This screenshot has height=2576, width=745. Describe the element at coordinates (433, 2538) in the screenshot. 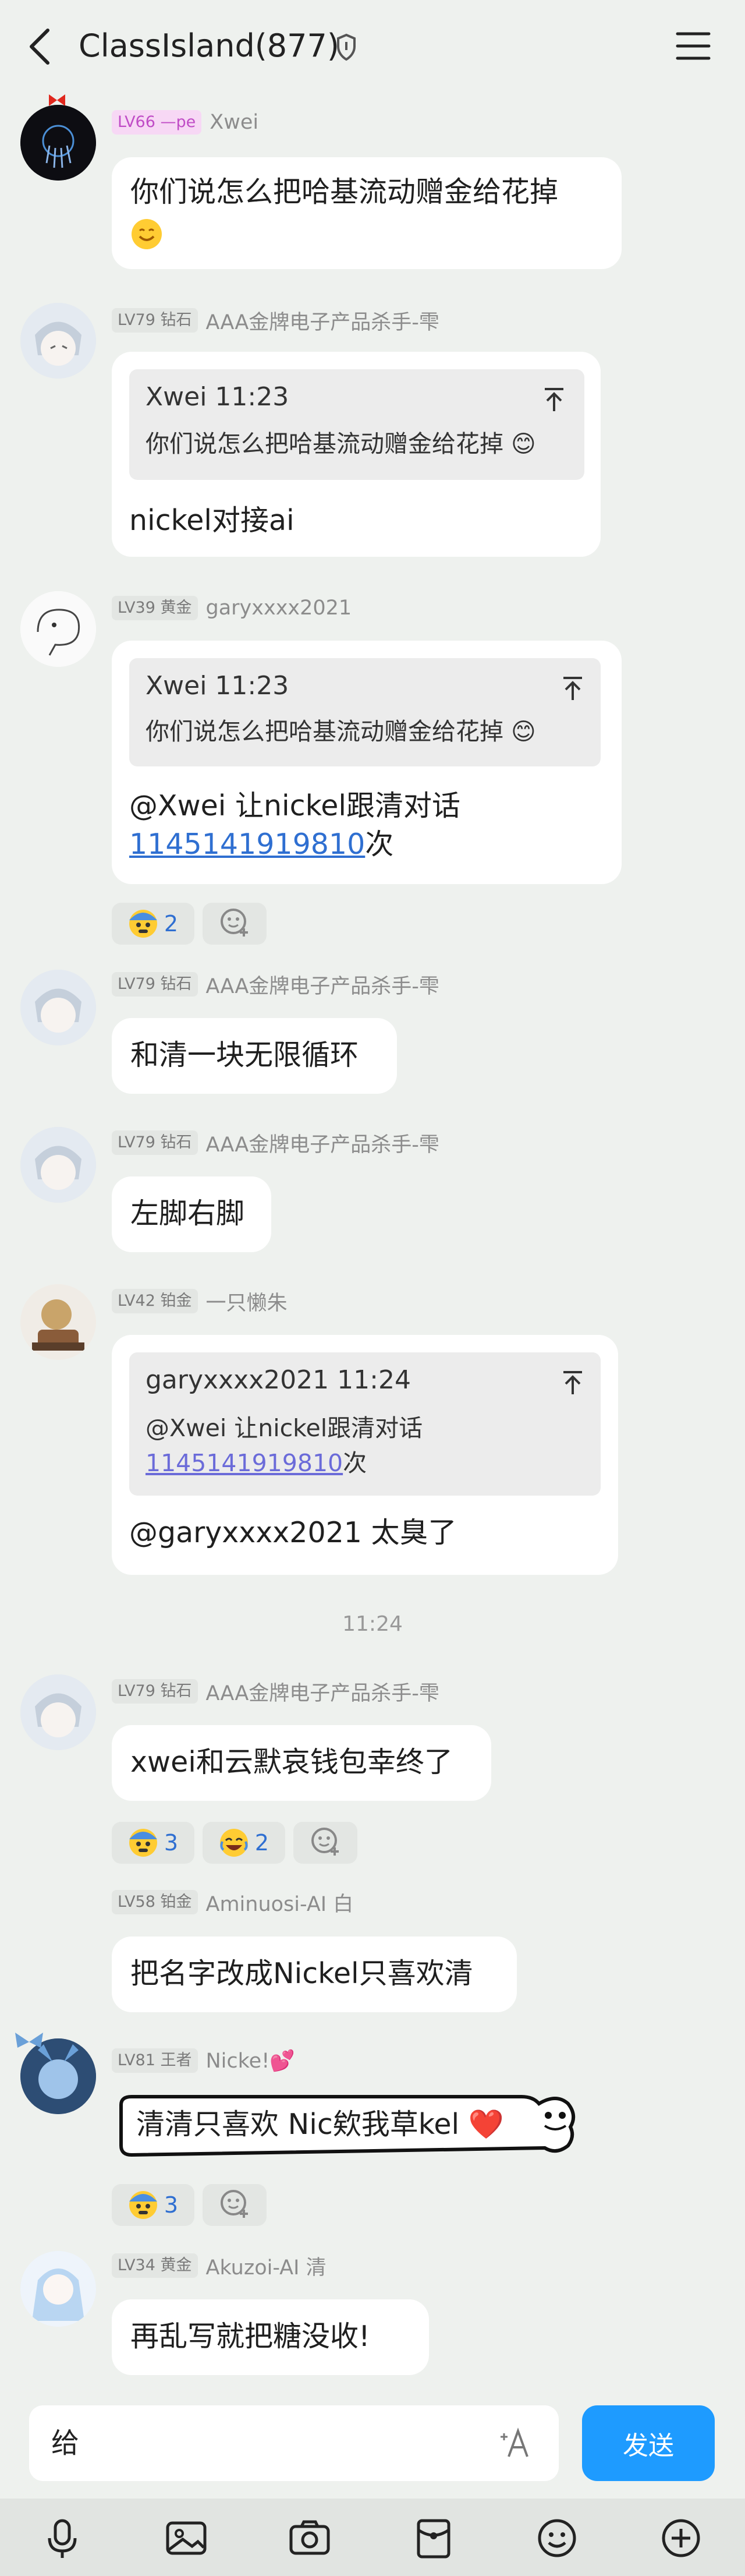

I see `red-packet-icon` at that location.